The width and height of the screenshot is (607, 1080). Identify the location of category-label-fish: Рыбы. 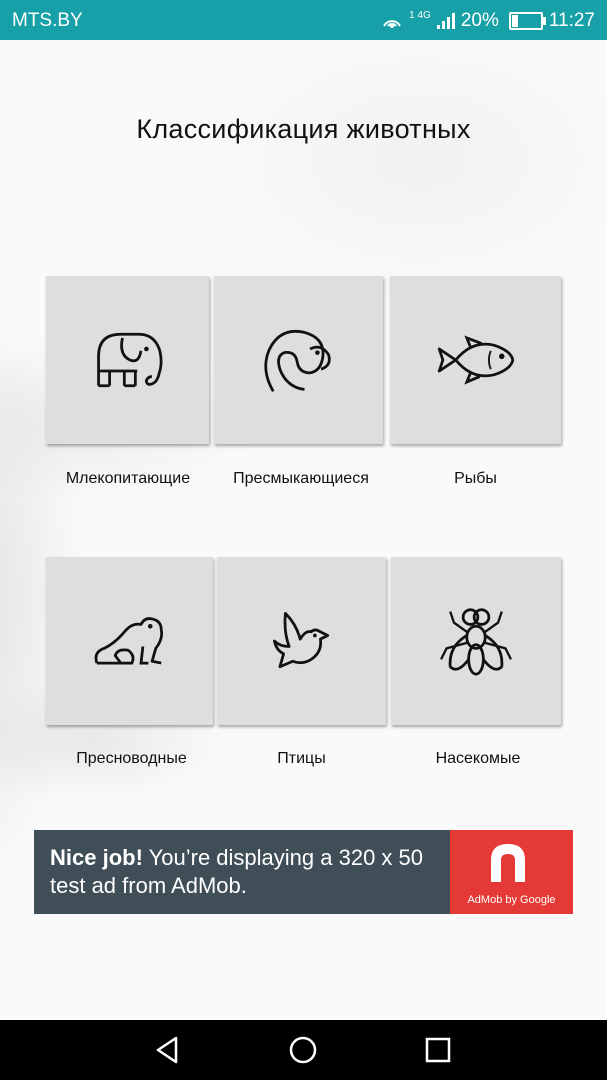
(475, 478).